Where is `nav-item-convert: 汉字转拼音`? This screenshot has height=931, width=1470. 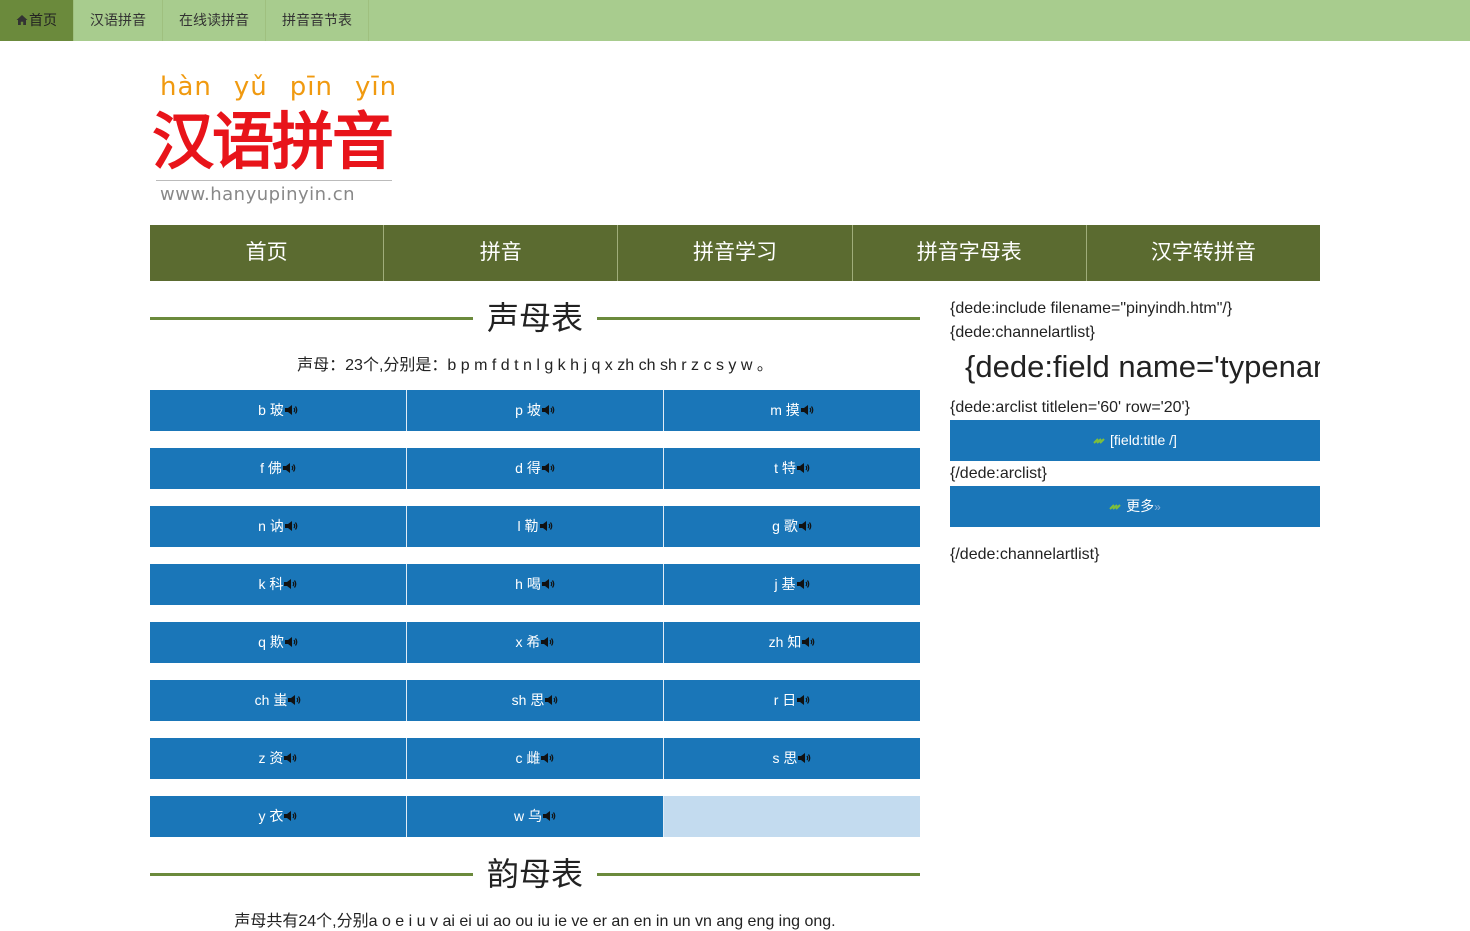 nav-item-convert: 汉字转拼音 is located at coordinates (1203, 253).